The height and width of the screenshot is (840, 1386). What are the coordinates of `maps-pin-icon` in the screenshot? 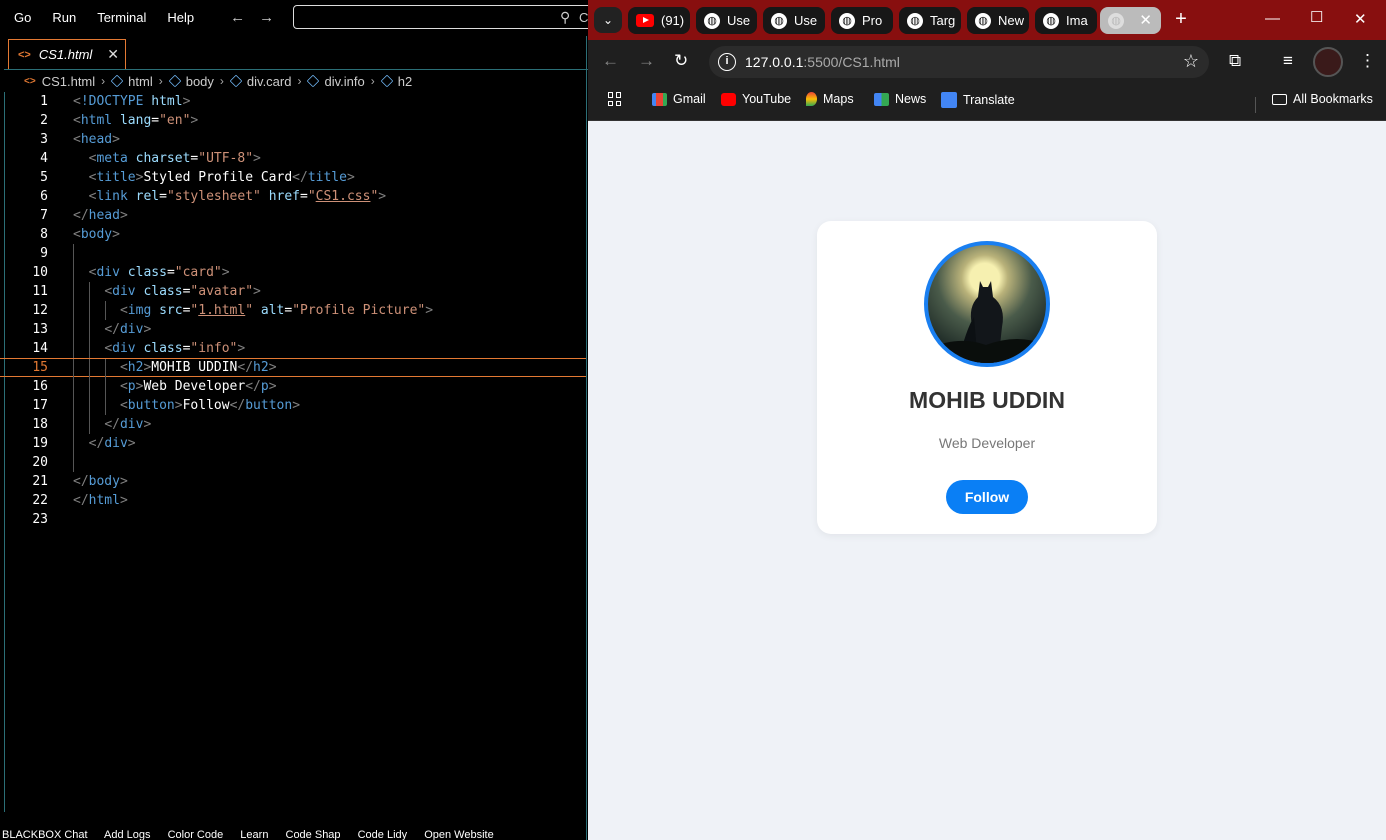 It's located at (811, 99).